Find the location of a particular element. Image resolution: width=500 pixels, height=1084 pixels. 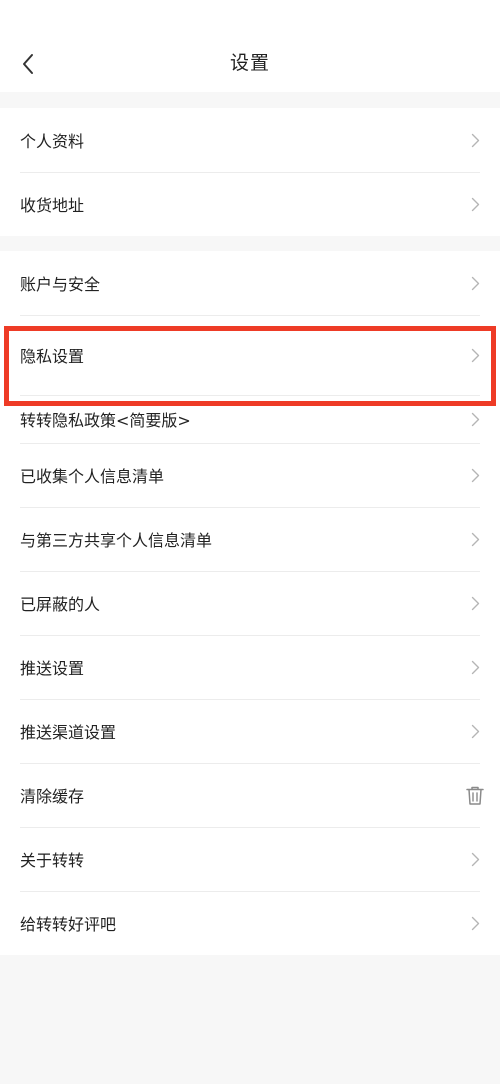

settings-item-blocked-users: 已屏蔽的人 is located at coordinates (250, 603).